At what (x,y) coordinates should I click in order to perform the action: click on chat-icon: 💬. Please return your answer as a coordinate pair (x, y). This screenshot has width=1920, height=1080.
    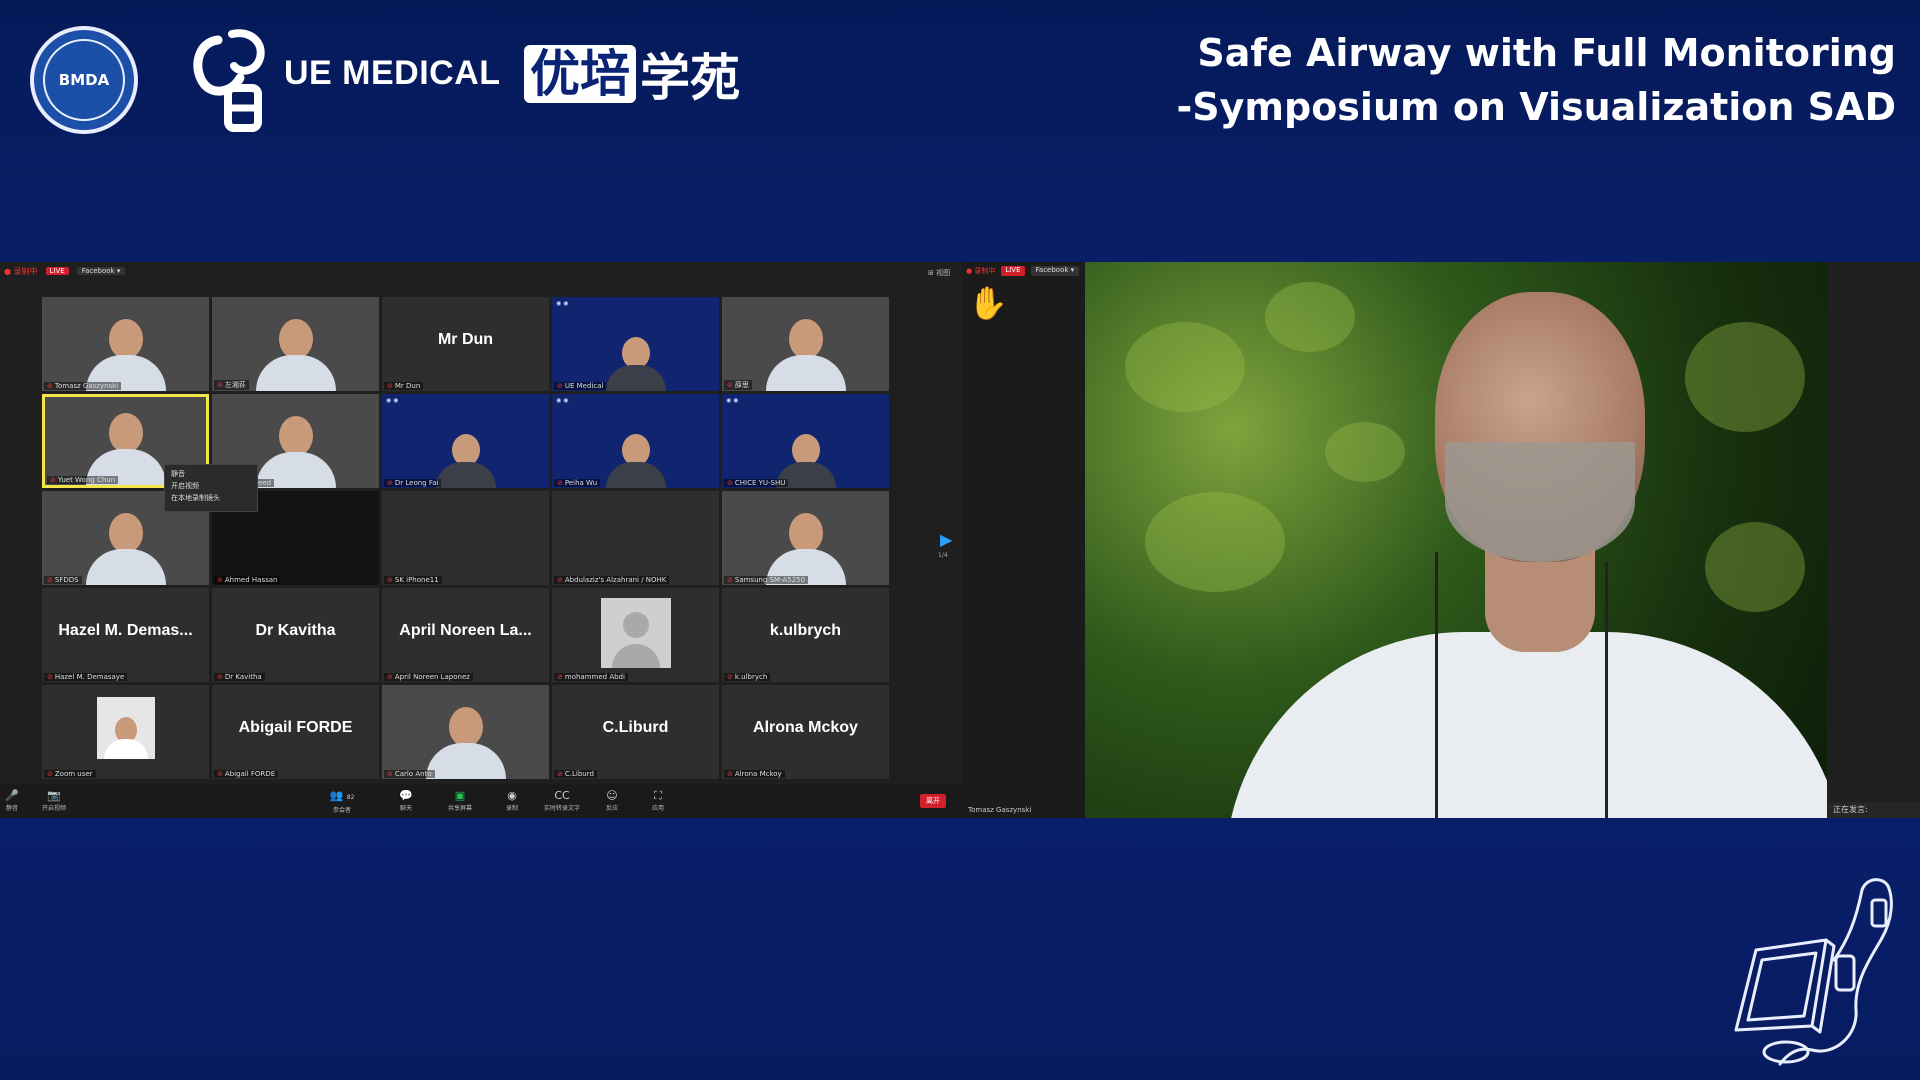
    Looking at the image, I should click on (406, 795).